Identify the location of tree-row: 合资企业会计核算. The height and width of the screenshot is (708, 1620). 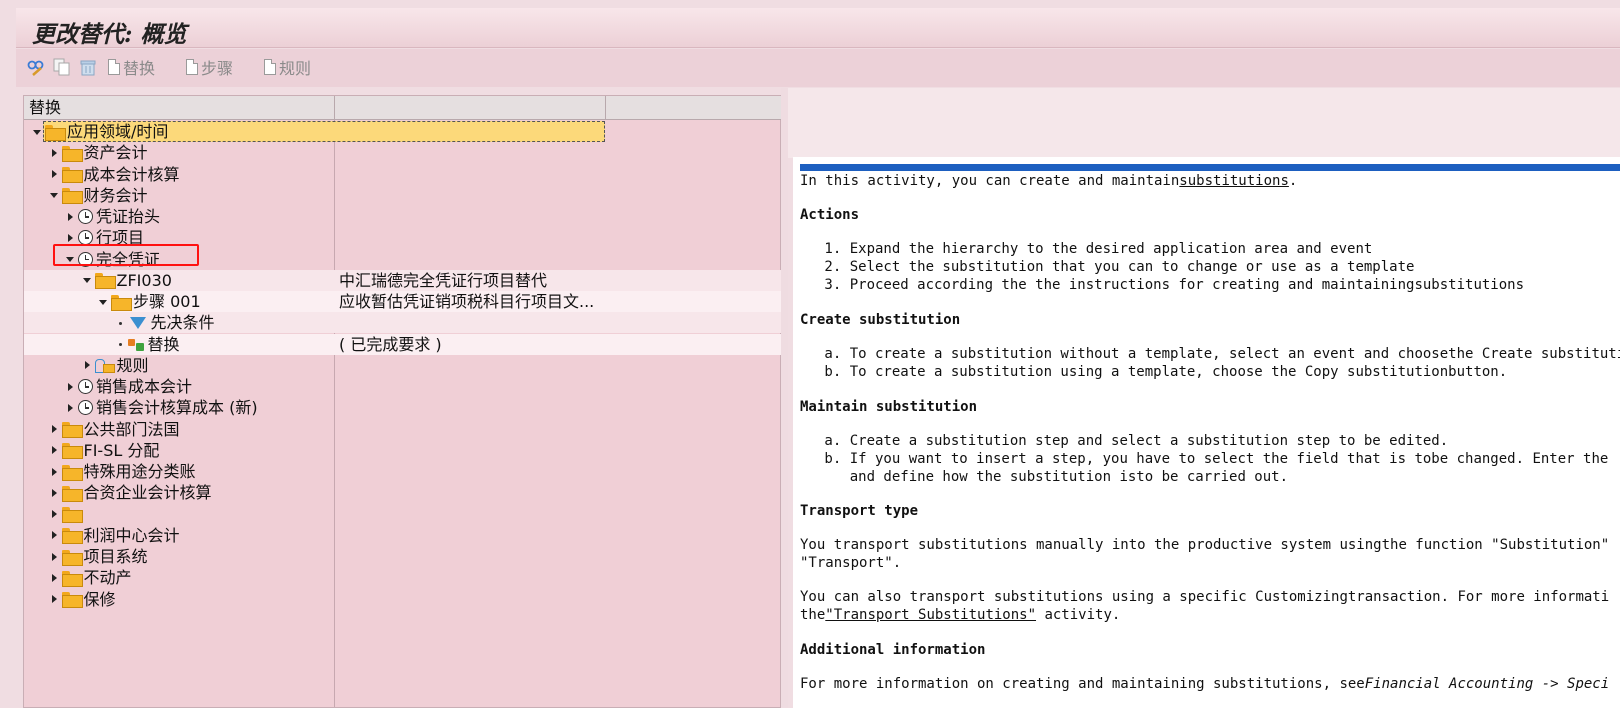
(402, 492).